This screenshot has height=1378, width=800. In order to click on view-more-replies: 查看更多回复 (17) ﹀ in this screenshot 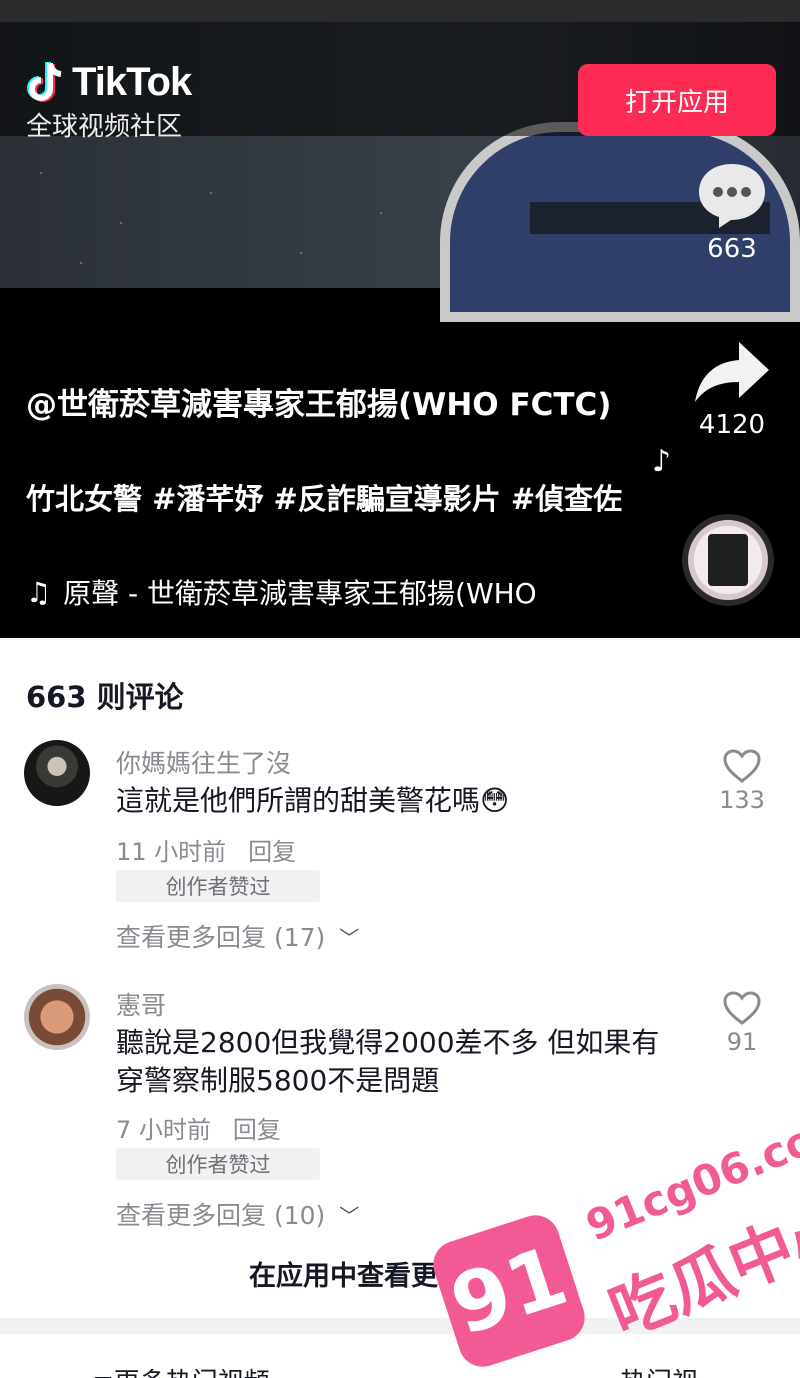, I will do `click(237, 936)`.